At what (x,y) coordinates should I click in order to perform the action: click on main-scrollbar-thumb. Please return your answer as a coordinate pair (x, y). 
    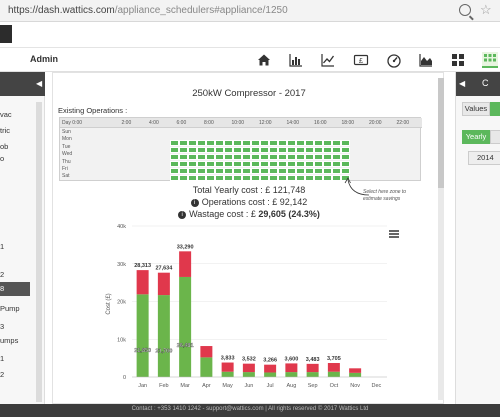
    Looking at the image, I should click on (441, 133).